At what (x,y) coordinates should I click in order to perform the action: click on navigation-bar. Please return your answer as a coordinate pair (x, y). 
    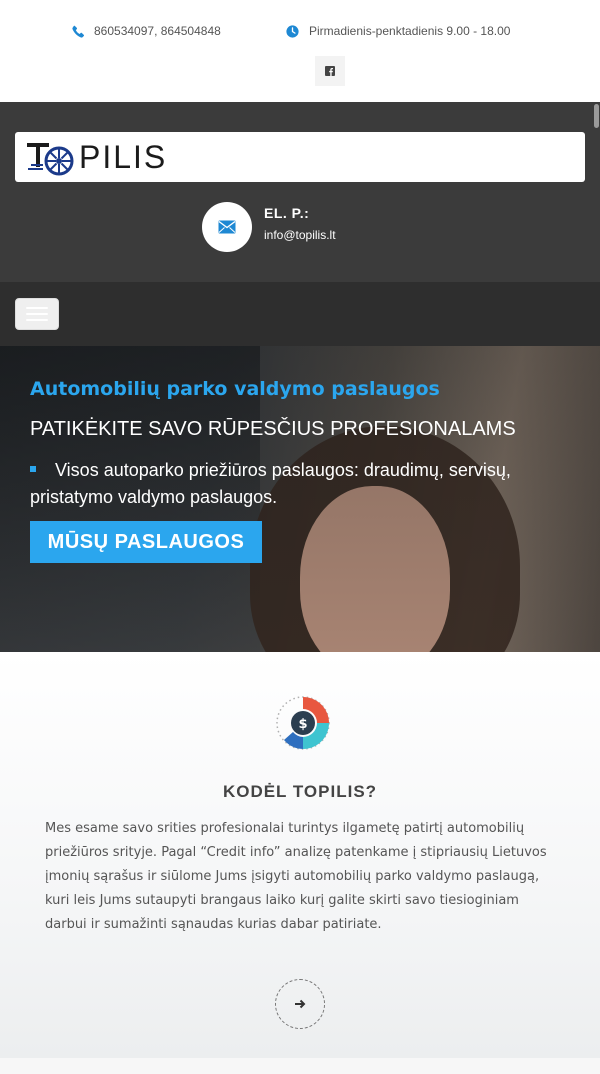
    Looking at the image, I should click on (300, 314).